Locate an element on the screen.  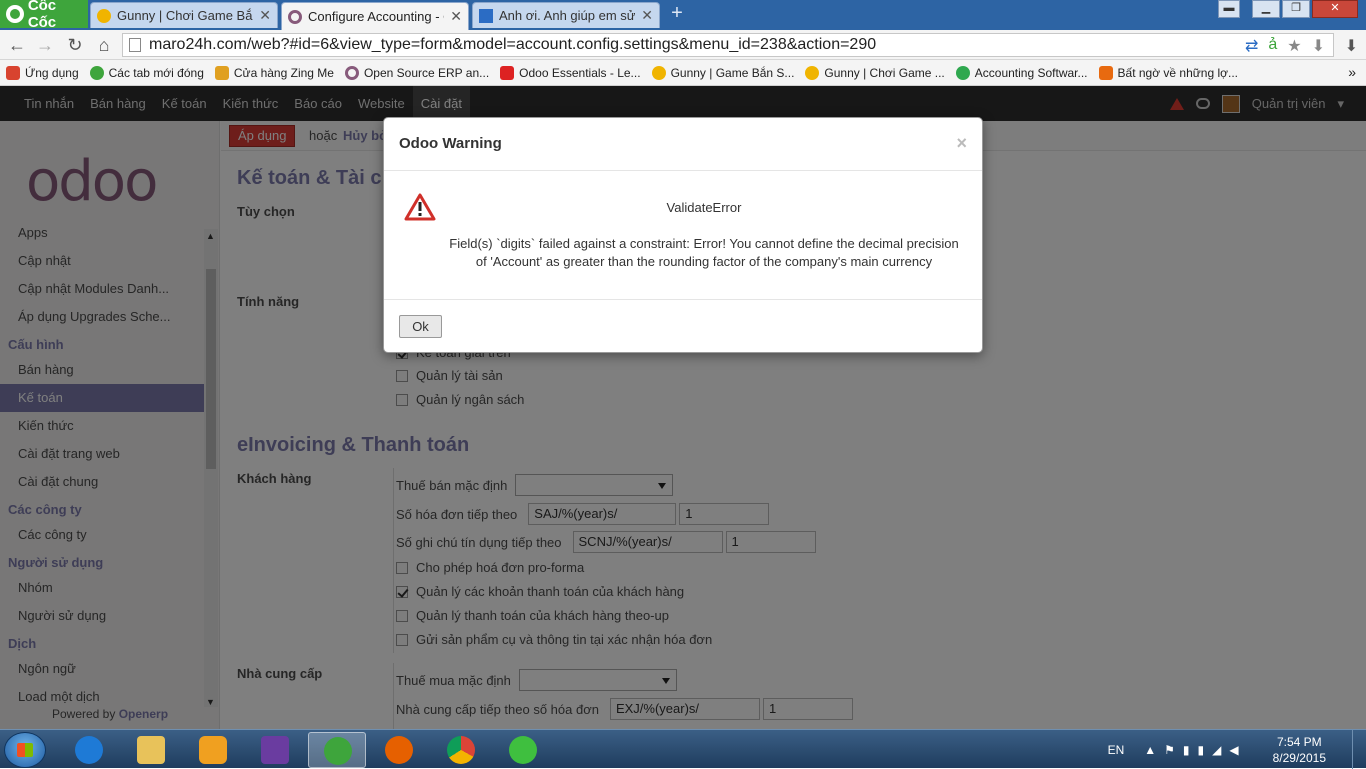
taskbar-chrome is located at coordinates (461, 750).